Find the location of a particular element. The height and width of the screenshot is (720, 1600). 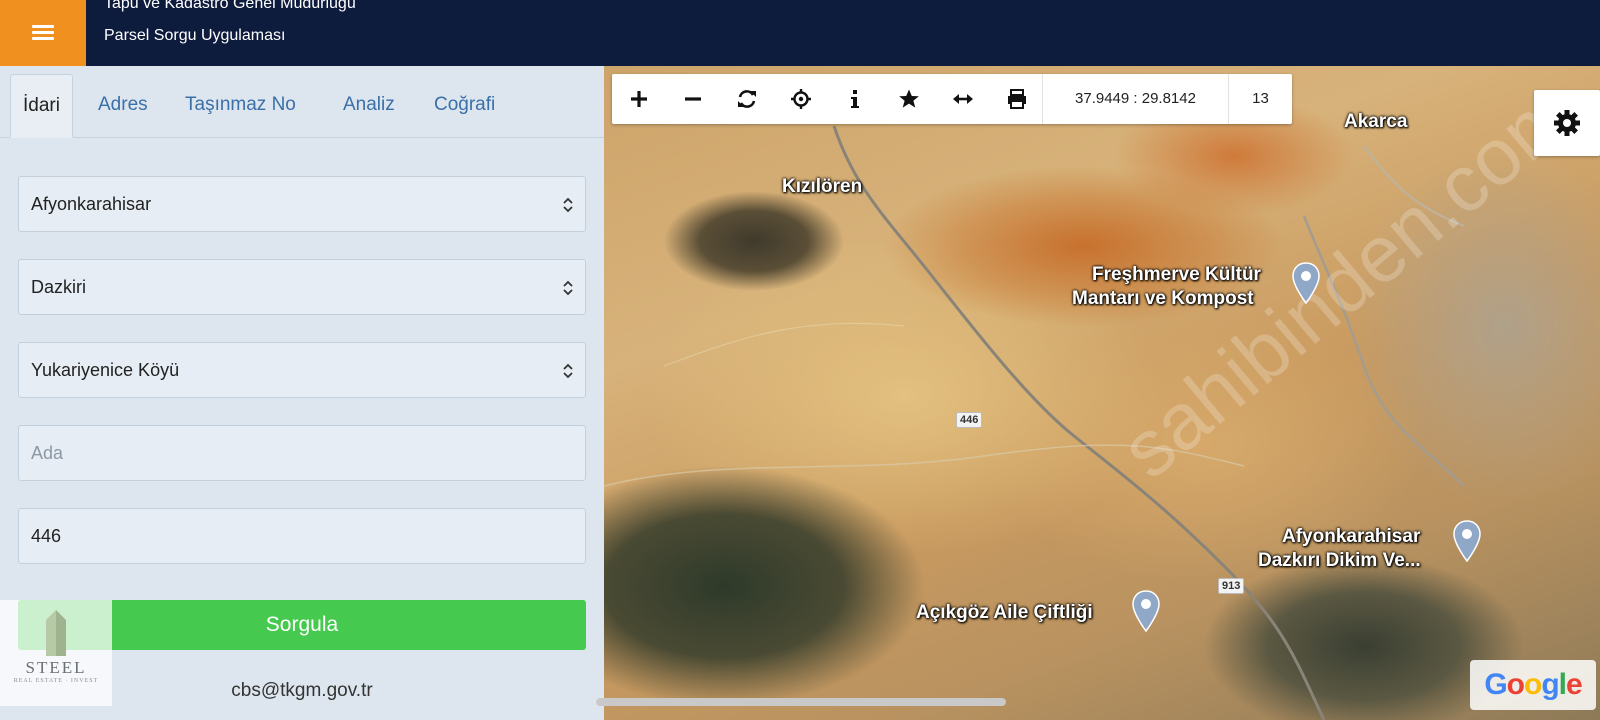

favorite-button is located at coordinates (909, 99).